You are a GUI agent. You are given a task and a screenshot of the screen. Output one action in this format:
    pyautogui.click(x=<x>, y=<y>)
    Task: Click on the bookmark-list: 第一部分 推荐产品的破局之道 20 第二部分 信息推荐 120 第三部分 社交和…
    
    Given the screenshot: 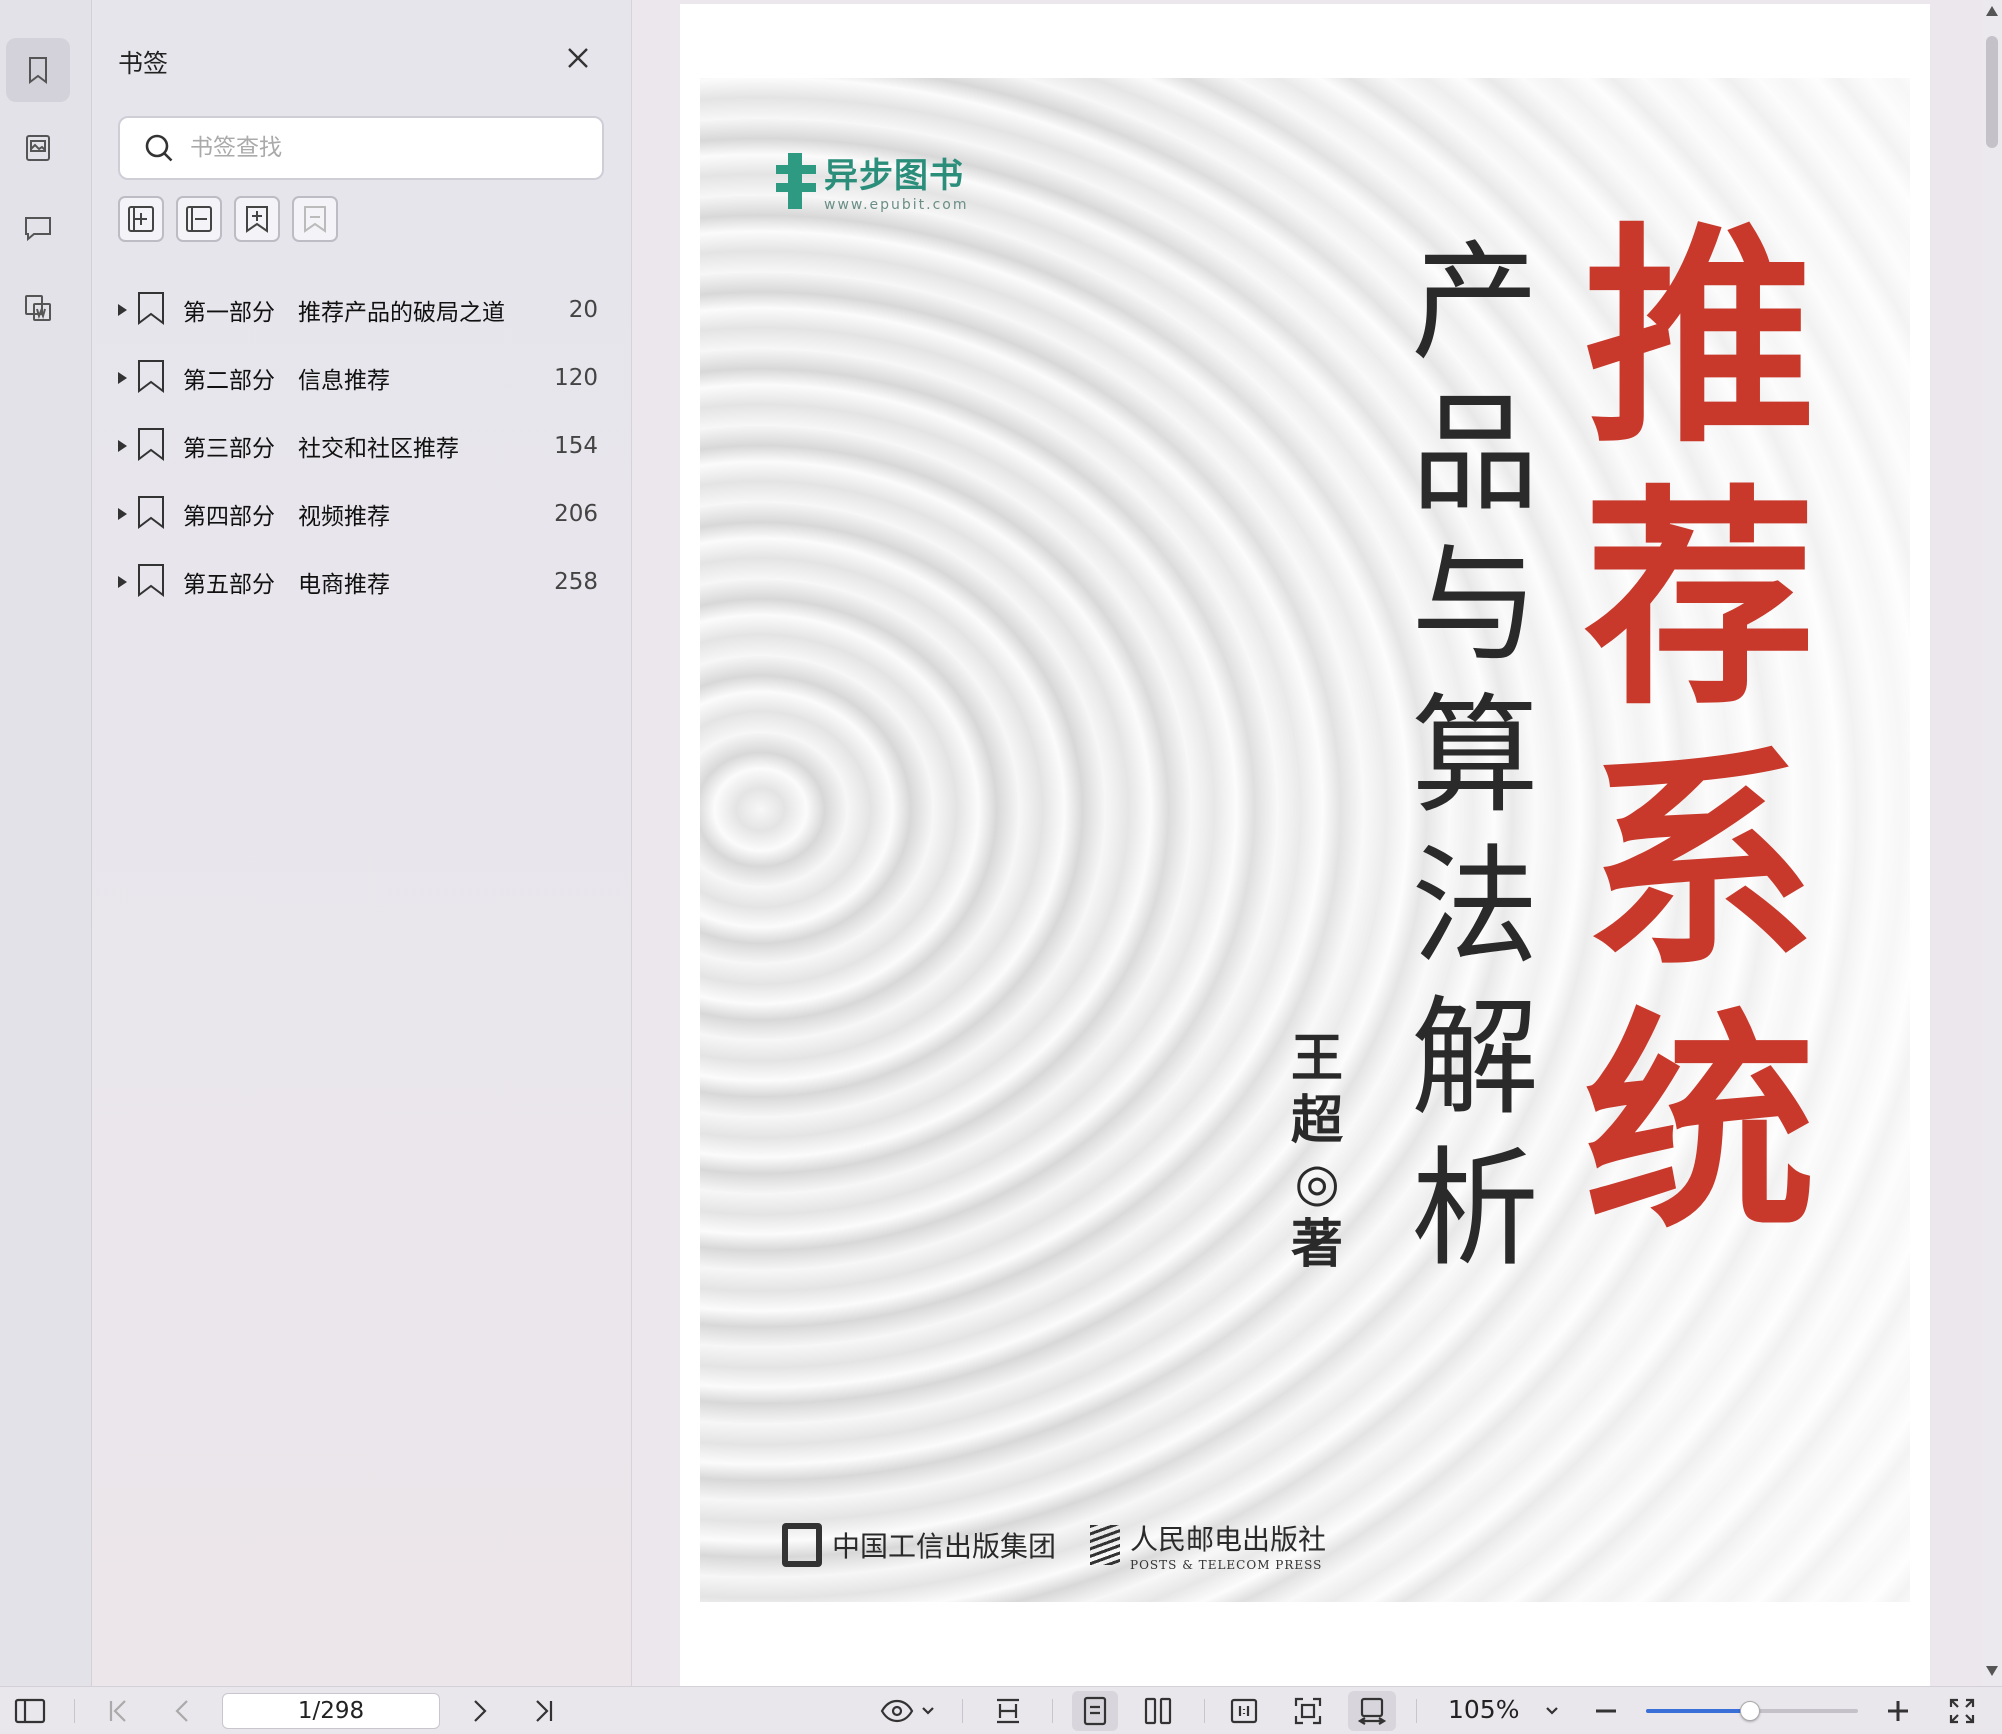 What is the action you would take?
    pyautogui.click(x=366, y=446)
    